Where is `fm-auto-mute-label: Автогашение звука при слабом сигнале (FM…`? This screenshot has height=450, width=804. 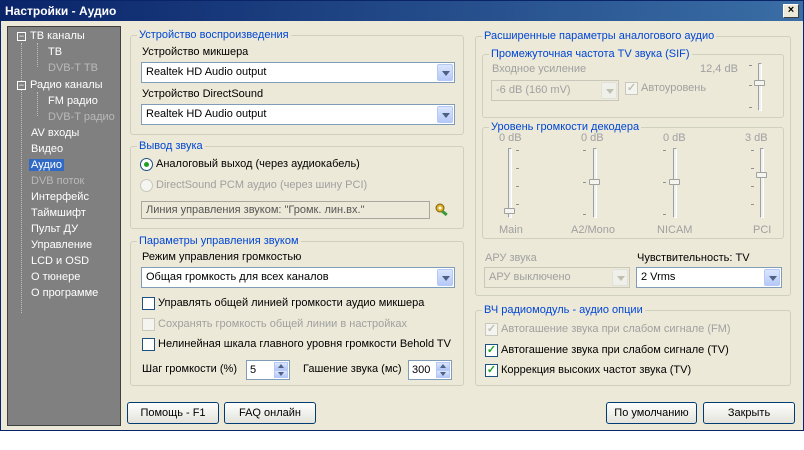
fm-auto-mute-label: Автогашение звука при слабом сигнале (FM… is located at coordinates (616, 329).